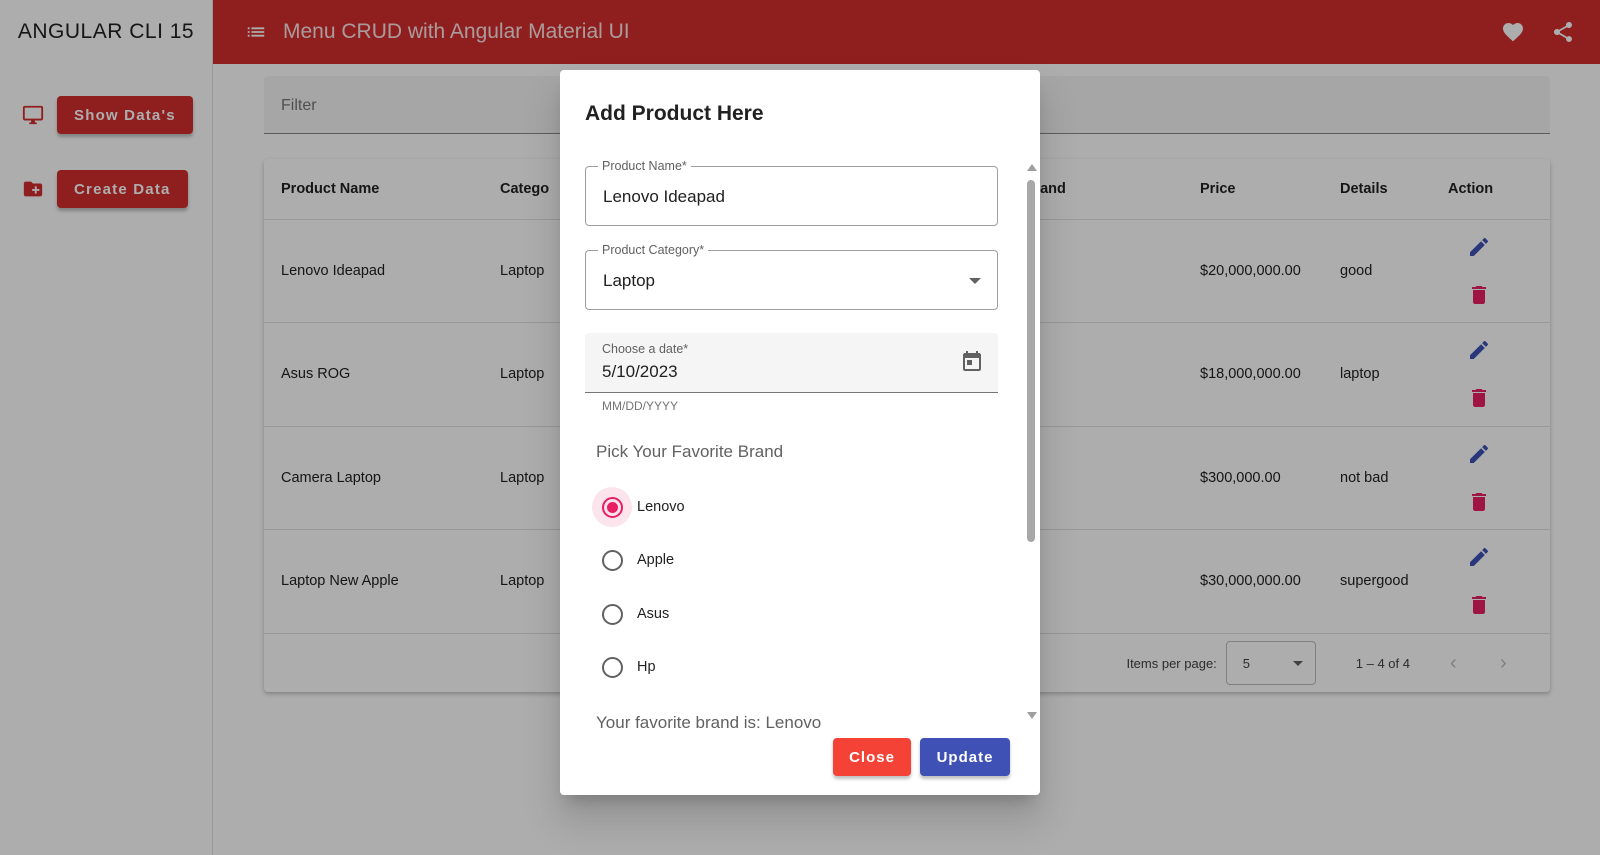 This screenshot has width=1600, height=855. Describe the element at coordinates (640, 406) in the screenshot. I see `date-hint: MM/DD/YYYY` at that location.